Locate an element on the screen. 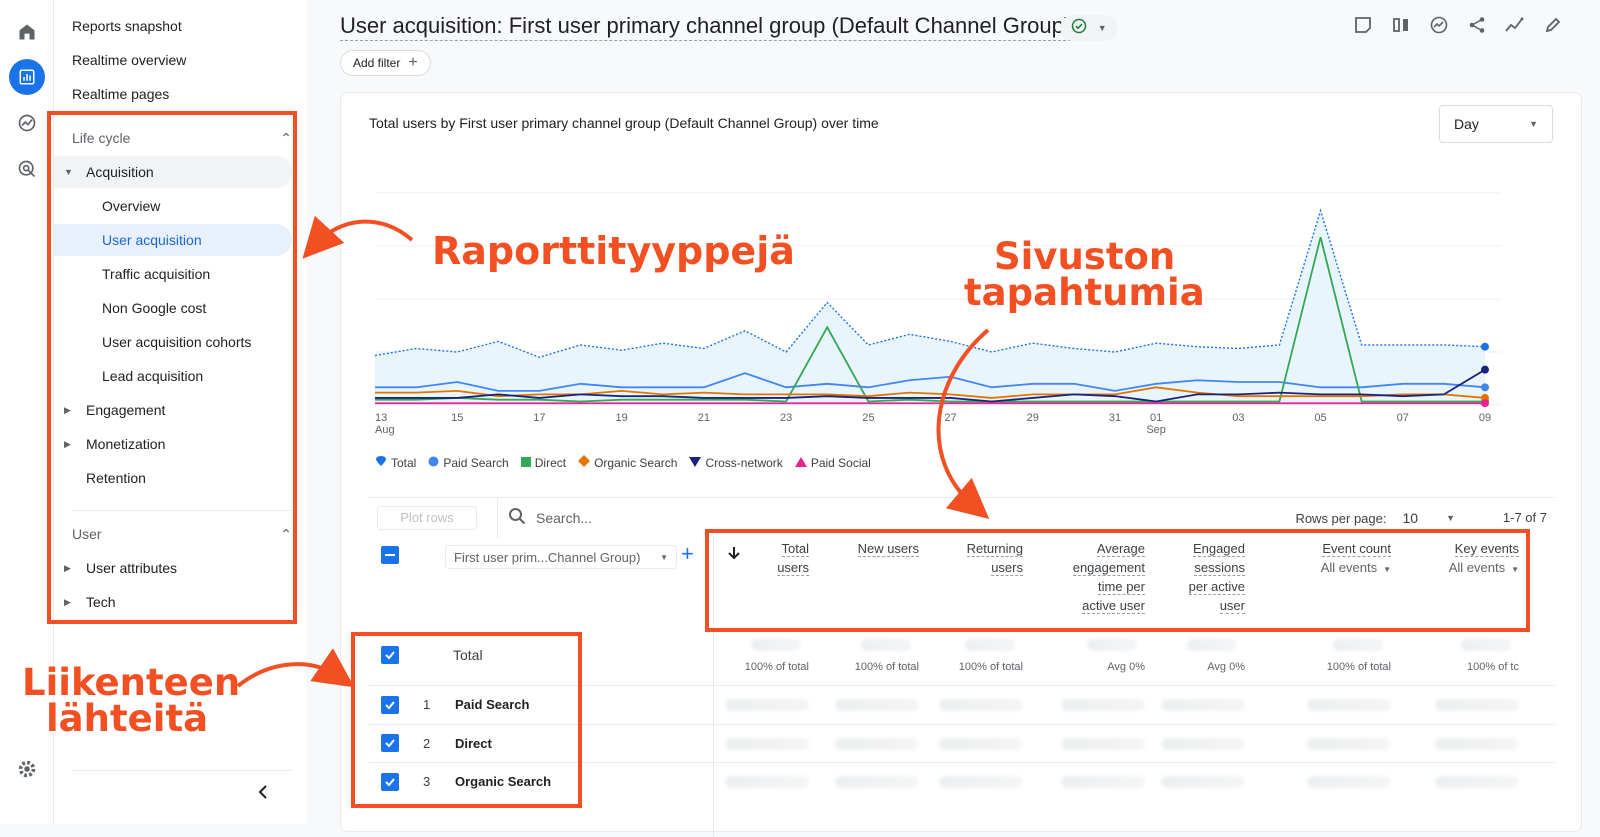 This screenshot has width=1600, height=837. granularity-select: Day ▼ is located at coordinates (1496, 124).